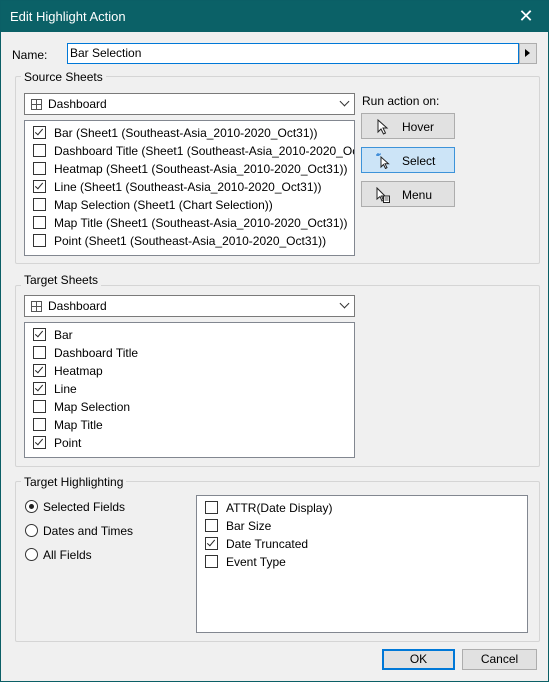  I want to click on title-bar: Edit Highlight Action ✕, so click(274, 16).